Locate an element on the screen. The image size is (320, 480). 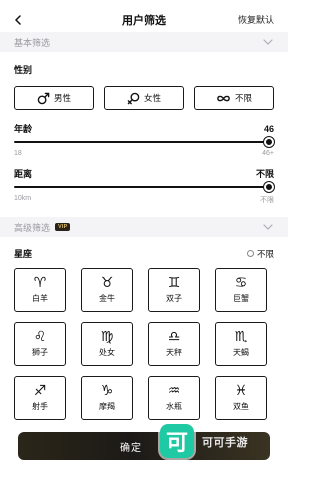
zodiac-name: 狮子 is located at coordinates (40, 352).